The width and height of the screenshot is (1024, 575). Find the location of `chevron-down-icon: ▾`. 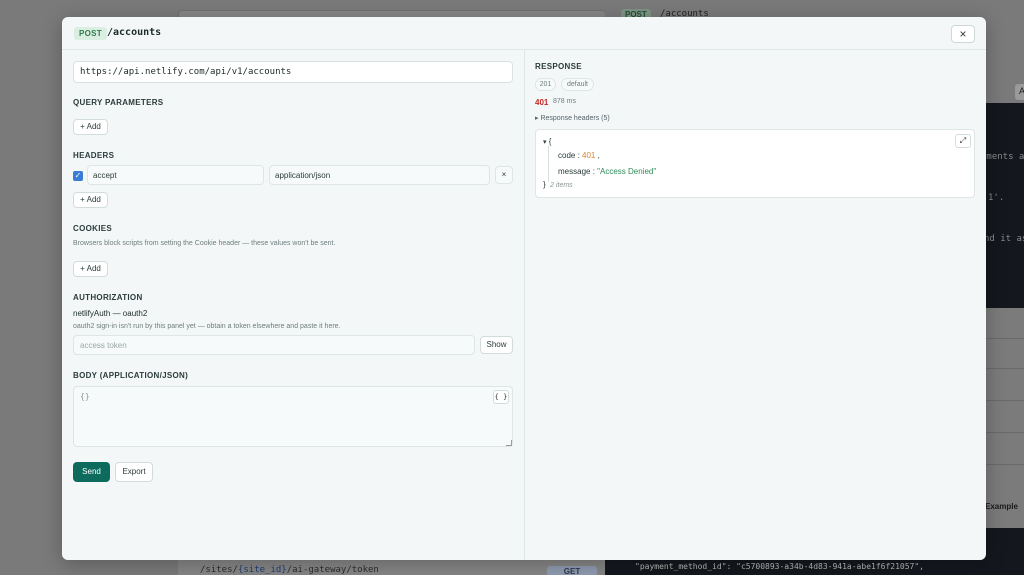

chevron-down-icon: ▾ is located at coordinates (545, 142).